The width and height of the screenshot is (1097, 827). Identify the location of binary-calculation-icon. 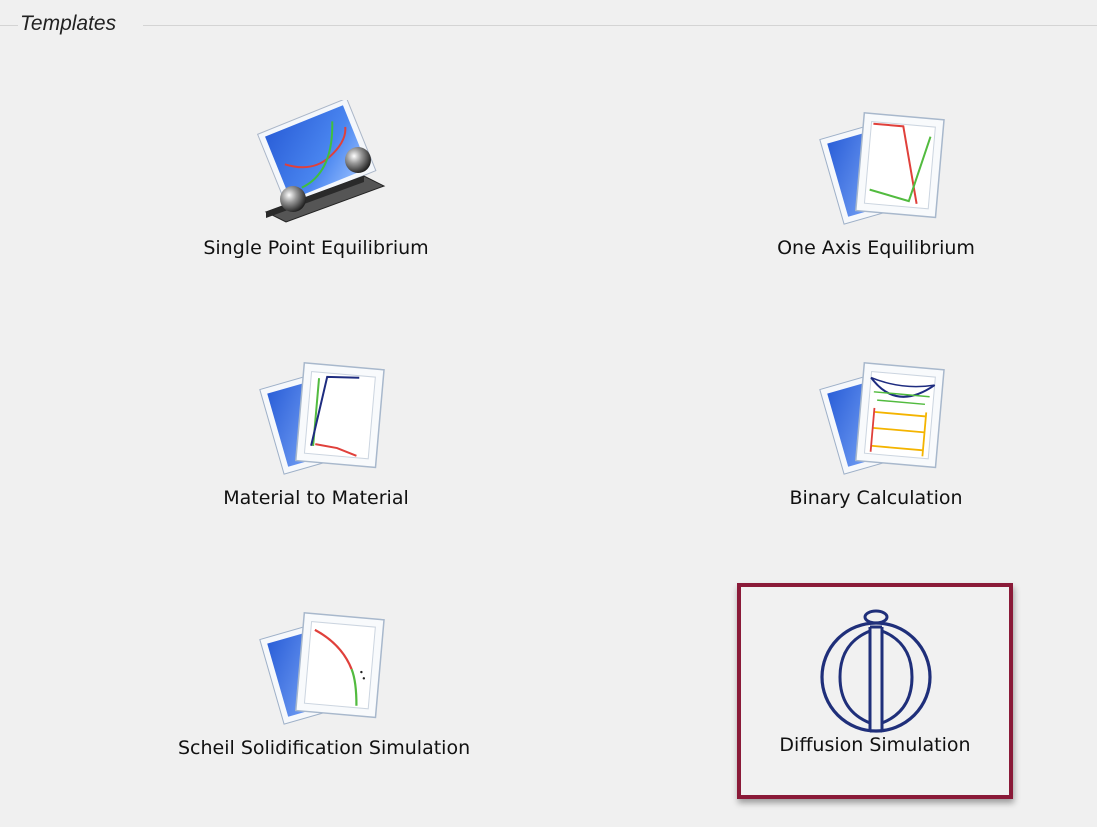
(882, 418).